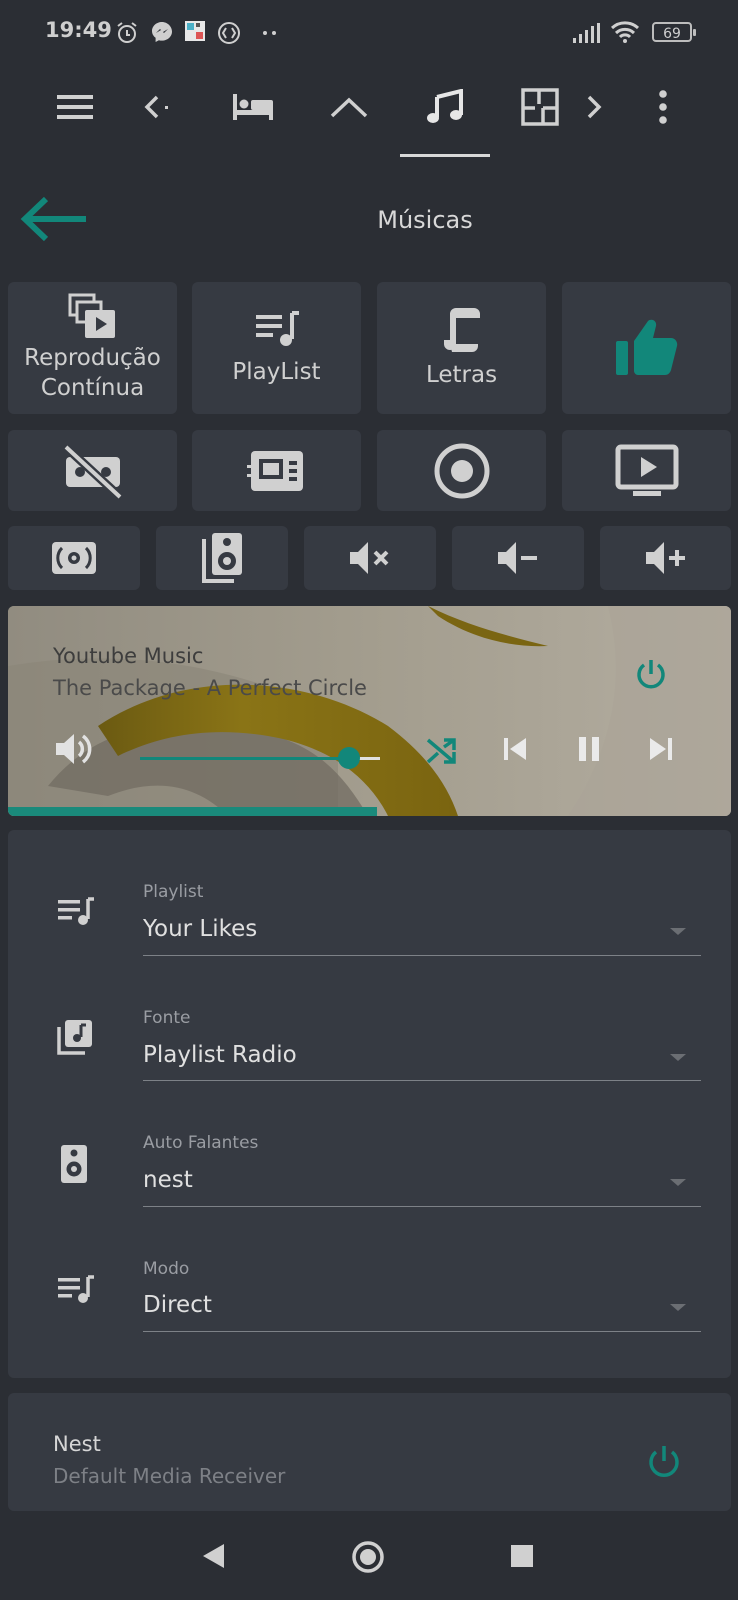  I want to click on mute-button, so click(370, 558).